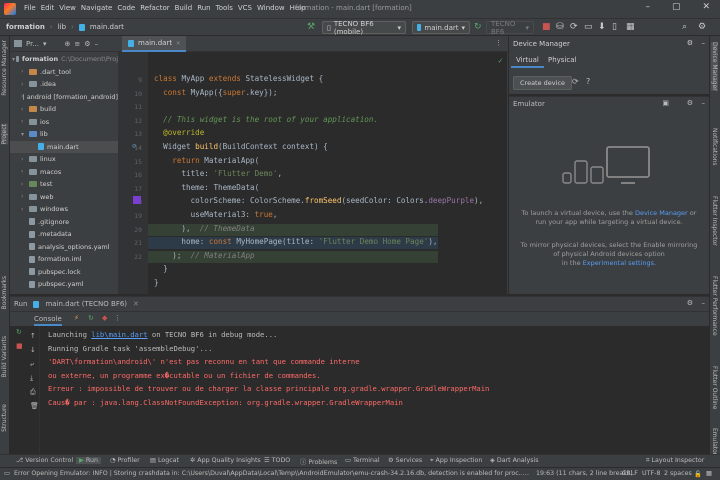 The width and height of the screenshot is (720, 480). Describe the element at coordinates (441, 27) in the screenshot. I see `run-configuration-selector: main.dart ▾` at that location.